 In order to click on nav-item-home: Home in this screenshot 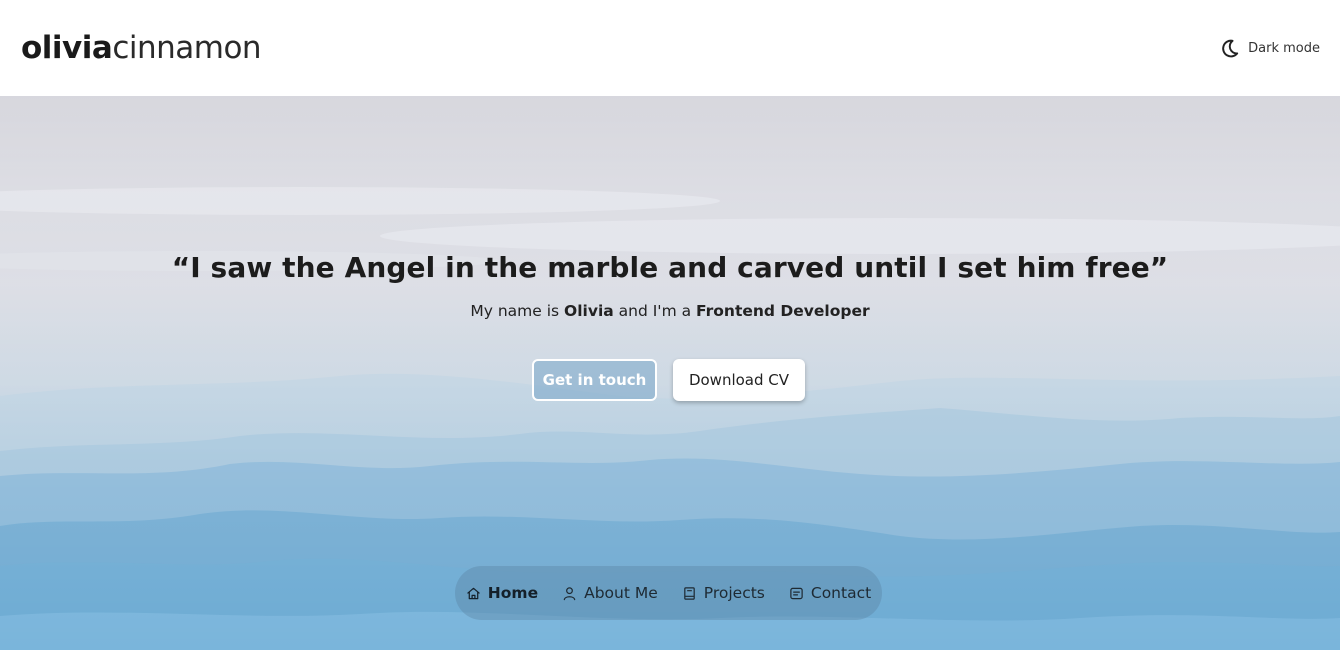, I will do `click(502, 593)`.